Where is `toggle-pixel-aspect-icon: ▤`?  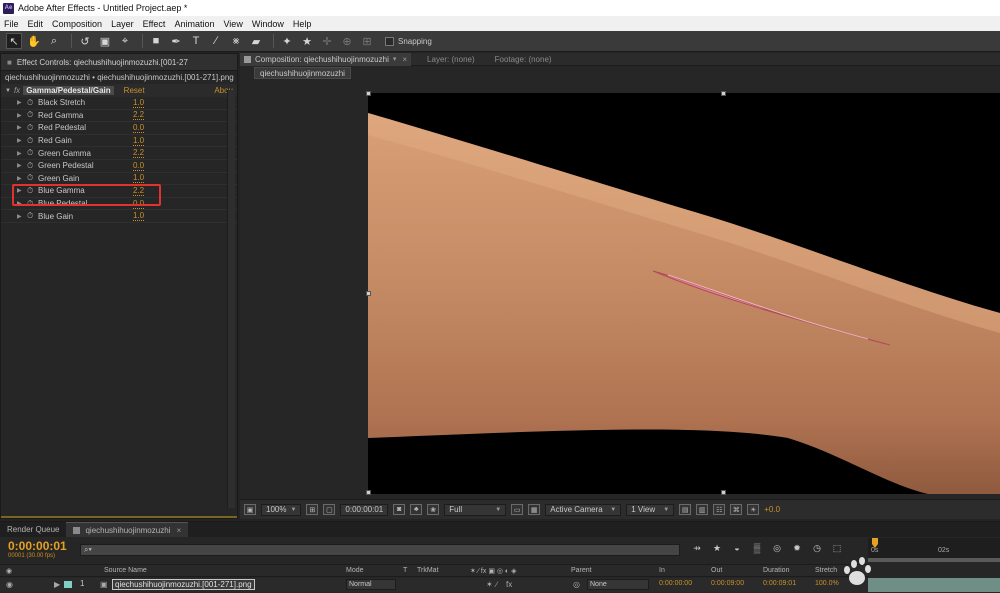 toggle-pixel-aspect-icon: ▤ is located at coordinates (685, 509).